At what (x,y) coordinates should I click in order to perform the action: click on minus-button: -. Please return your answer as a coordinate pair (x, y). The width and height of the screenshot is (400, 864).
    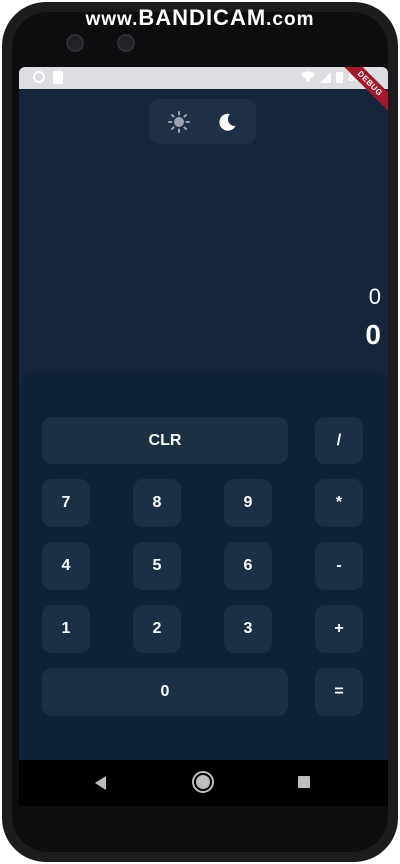
    Looking at the image, I should click on (339, 566).